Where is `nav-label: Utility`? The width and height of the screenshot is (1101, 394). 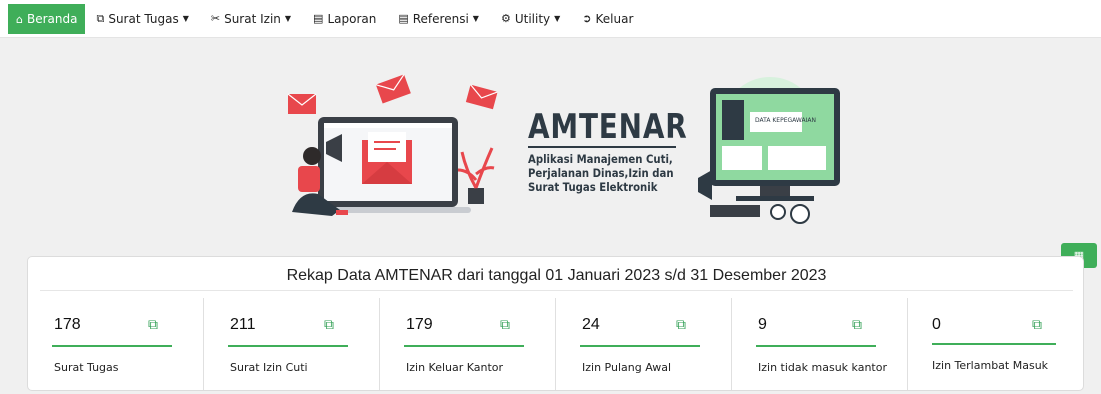 nav-label: Utility is located at coordinates (532, 18).